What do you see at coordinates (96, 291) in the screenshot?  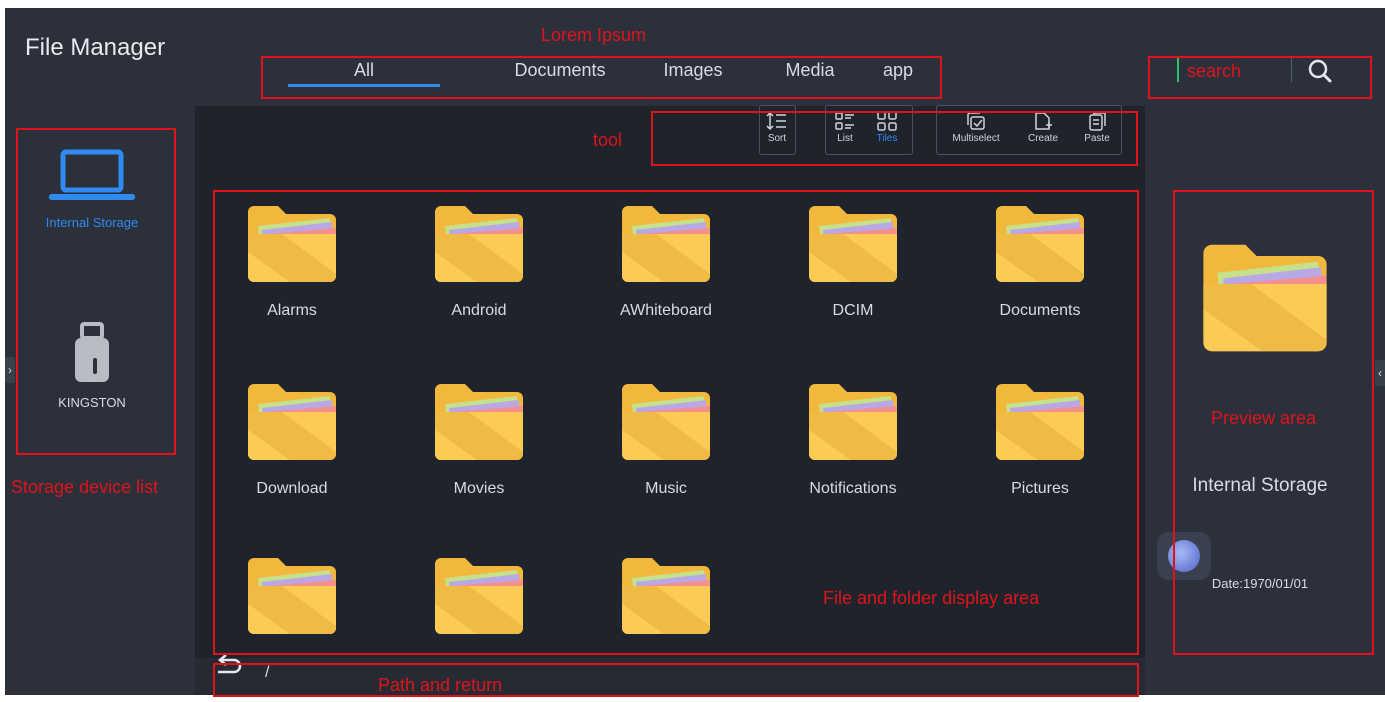 I see `devices-annotation-box` at bounding box center [96, 291].